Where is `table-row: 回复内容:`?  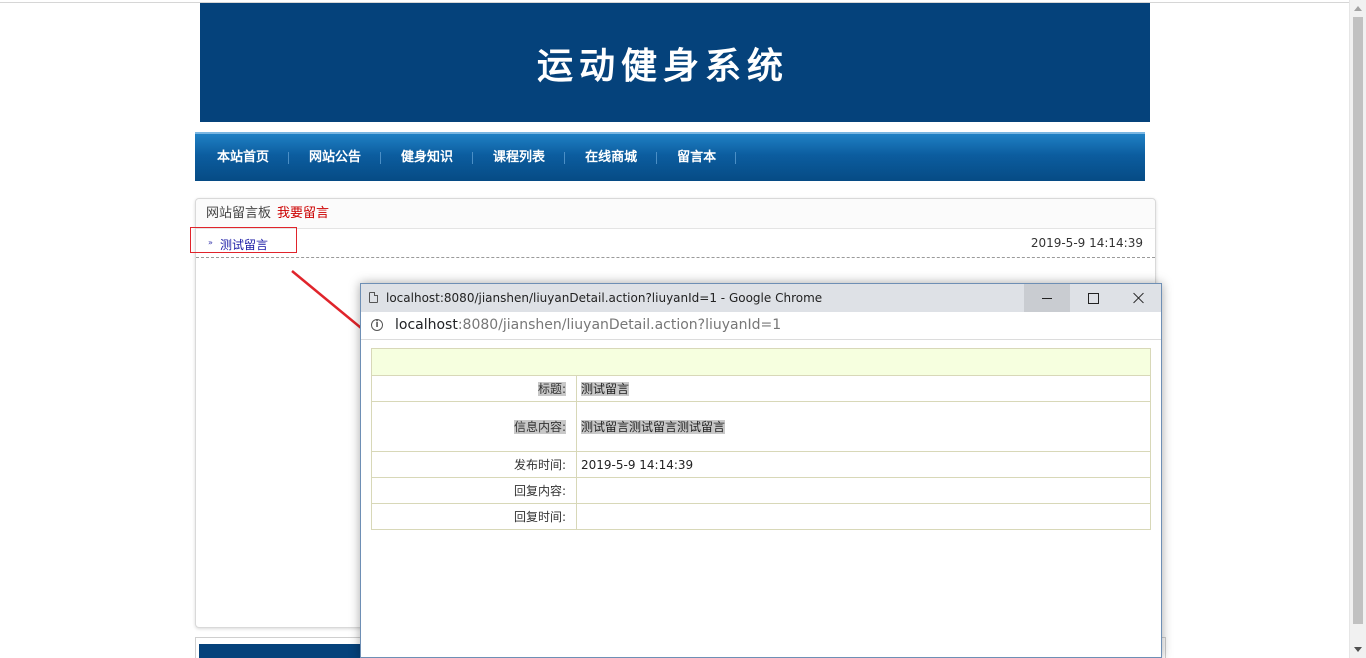
table-row: 回复内容: is located at coordinates (761, 490).